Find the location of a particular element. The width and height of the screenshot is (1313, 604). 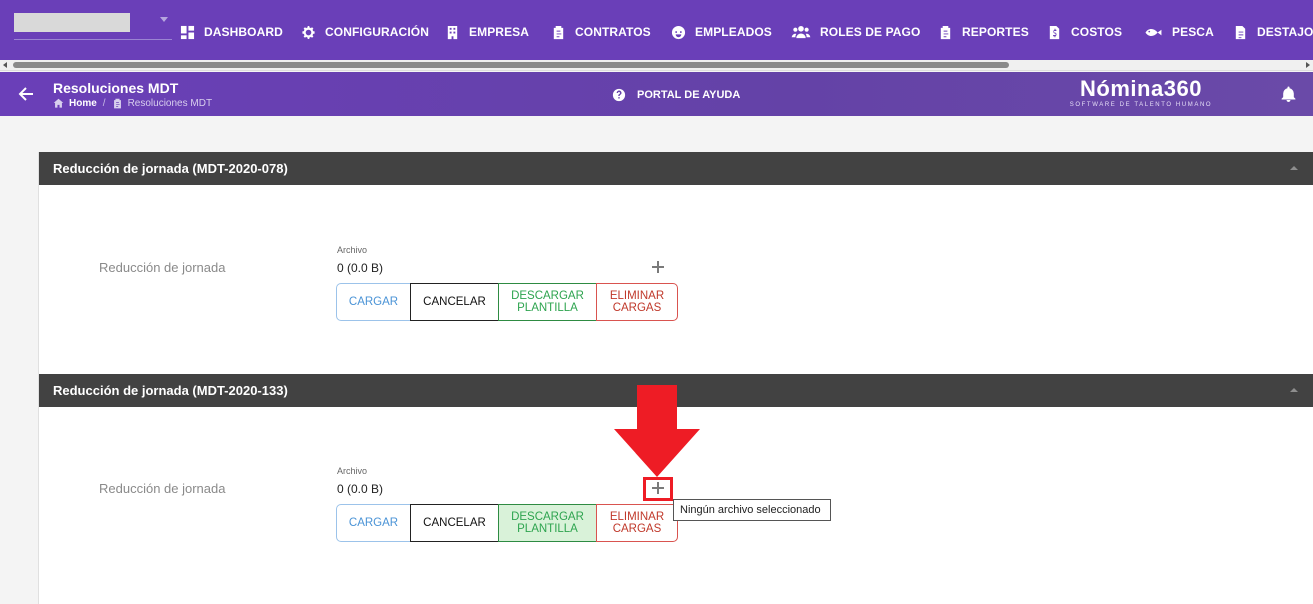

nav-destajo: DESTAJO is located at coordinates (1273, 32).